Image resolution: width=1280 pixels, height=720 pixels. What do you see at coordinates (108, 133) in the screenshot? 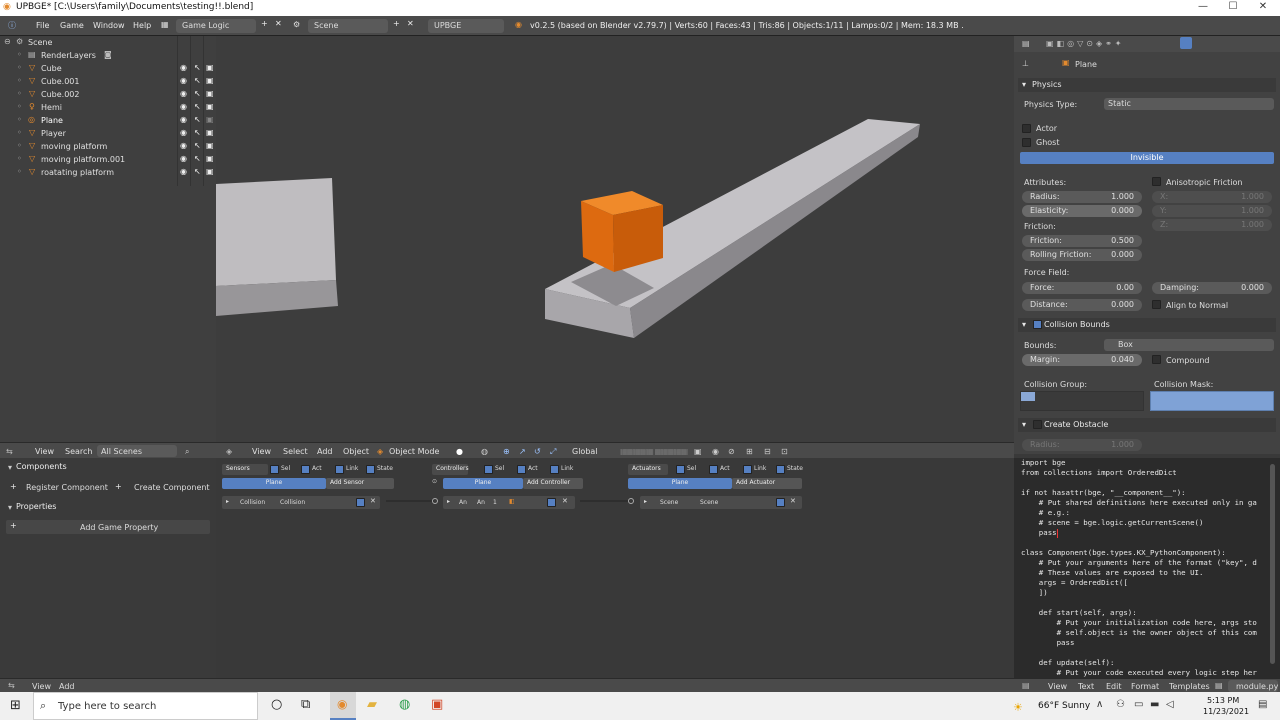
I see `outliner-item-player: ◦ ▽ Player ◉ ↖ ▣` at bounding box center [108, 133].